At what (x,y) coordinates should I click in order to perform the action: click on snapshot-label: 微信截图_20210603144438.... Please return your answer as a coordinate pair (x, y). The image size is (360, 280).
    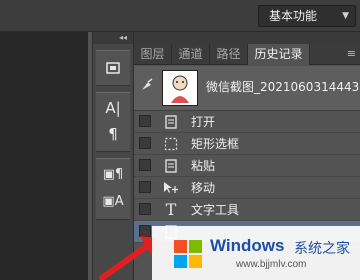
    Looking at the image, I should click on (283, 87).